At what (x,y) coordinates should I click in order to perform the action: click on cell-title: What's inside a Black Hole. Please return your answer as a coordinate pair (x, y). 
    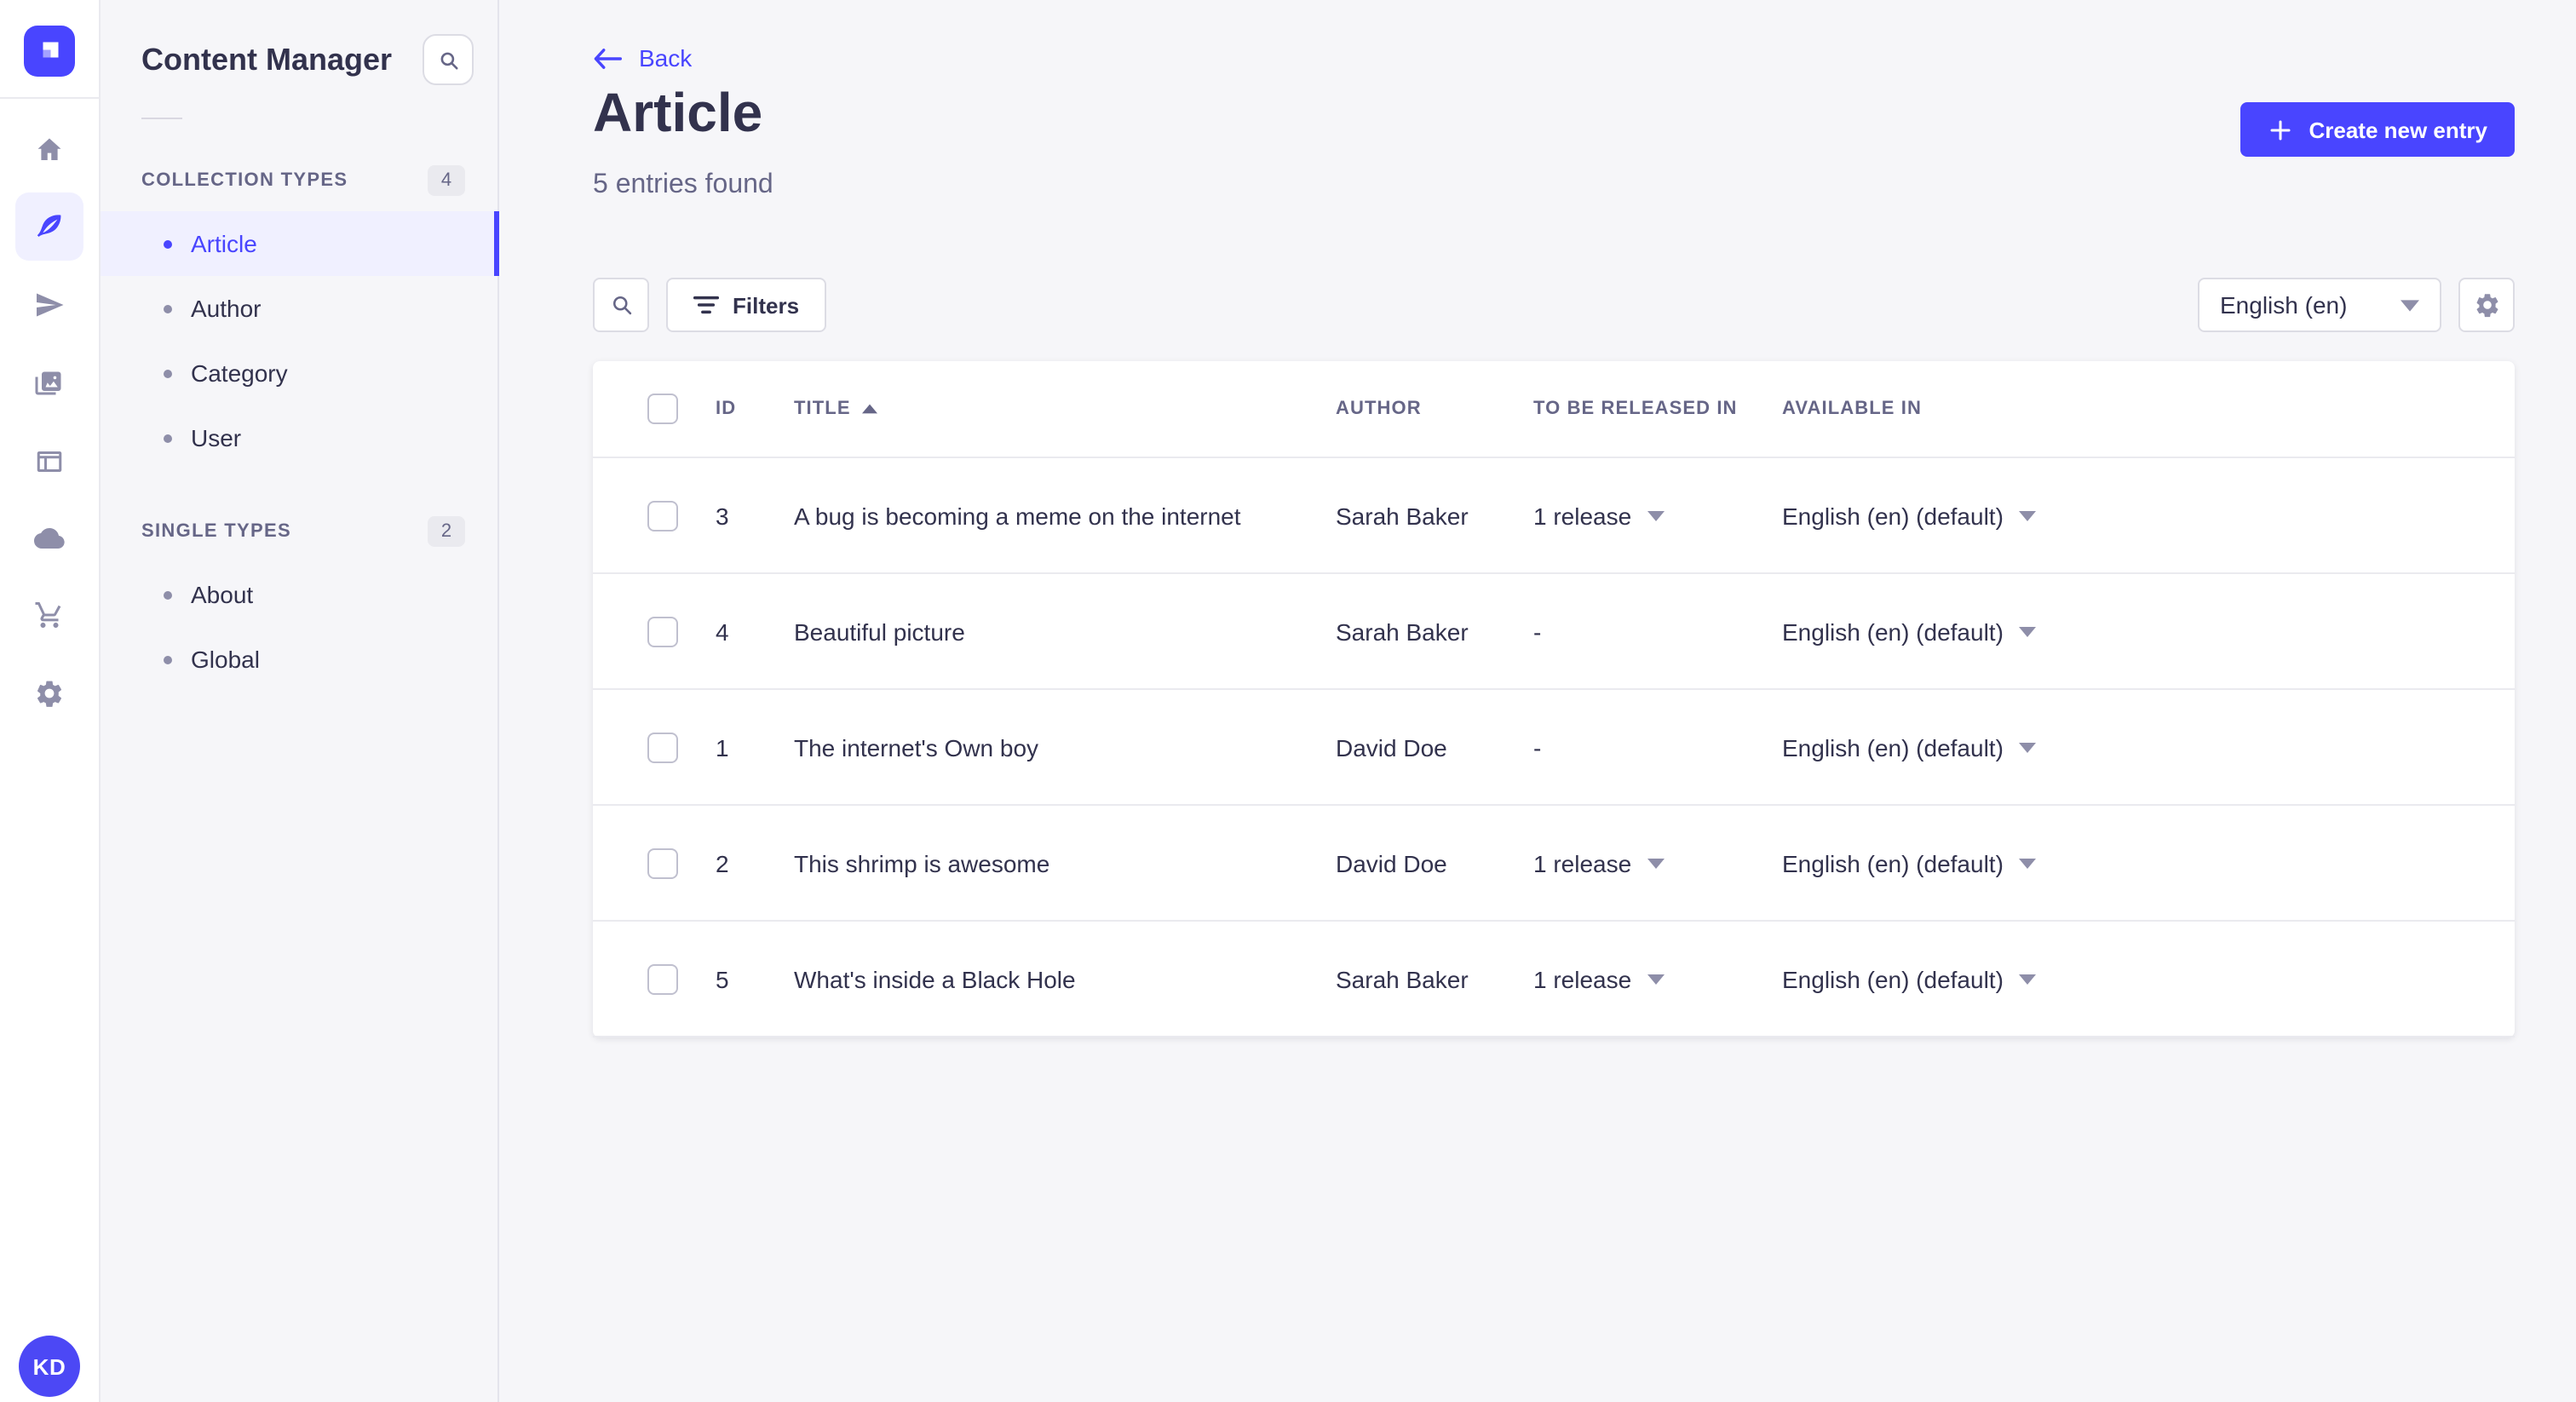
    Looking at the image, I should click on (935, 979).